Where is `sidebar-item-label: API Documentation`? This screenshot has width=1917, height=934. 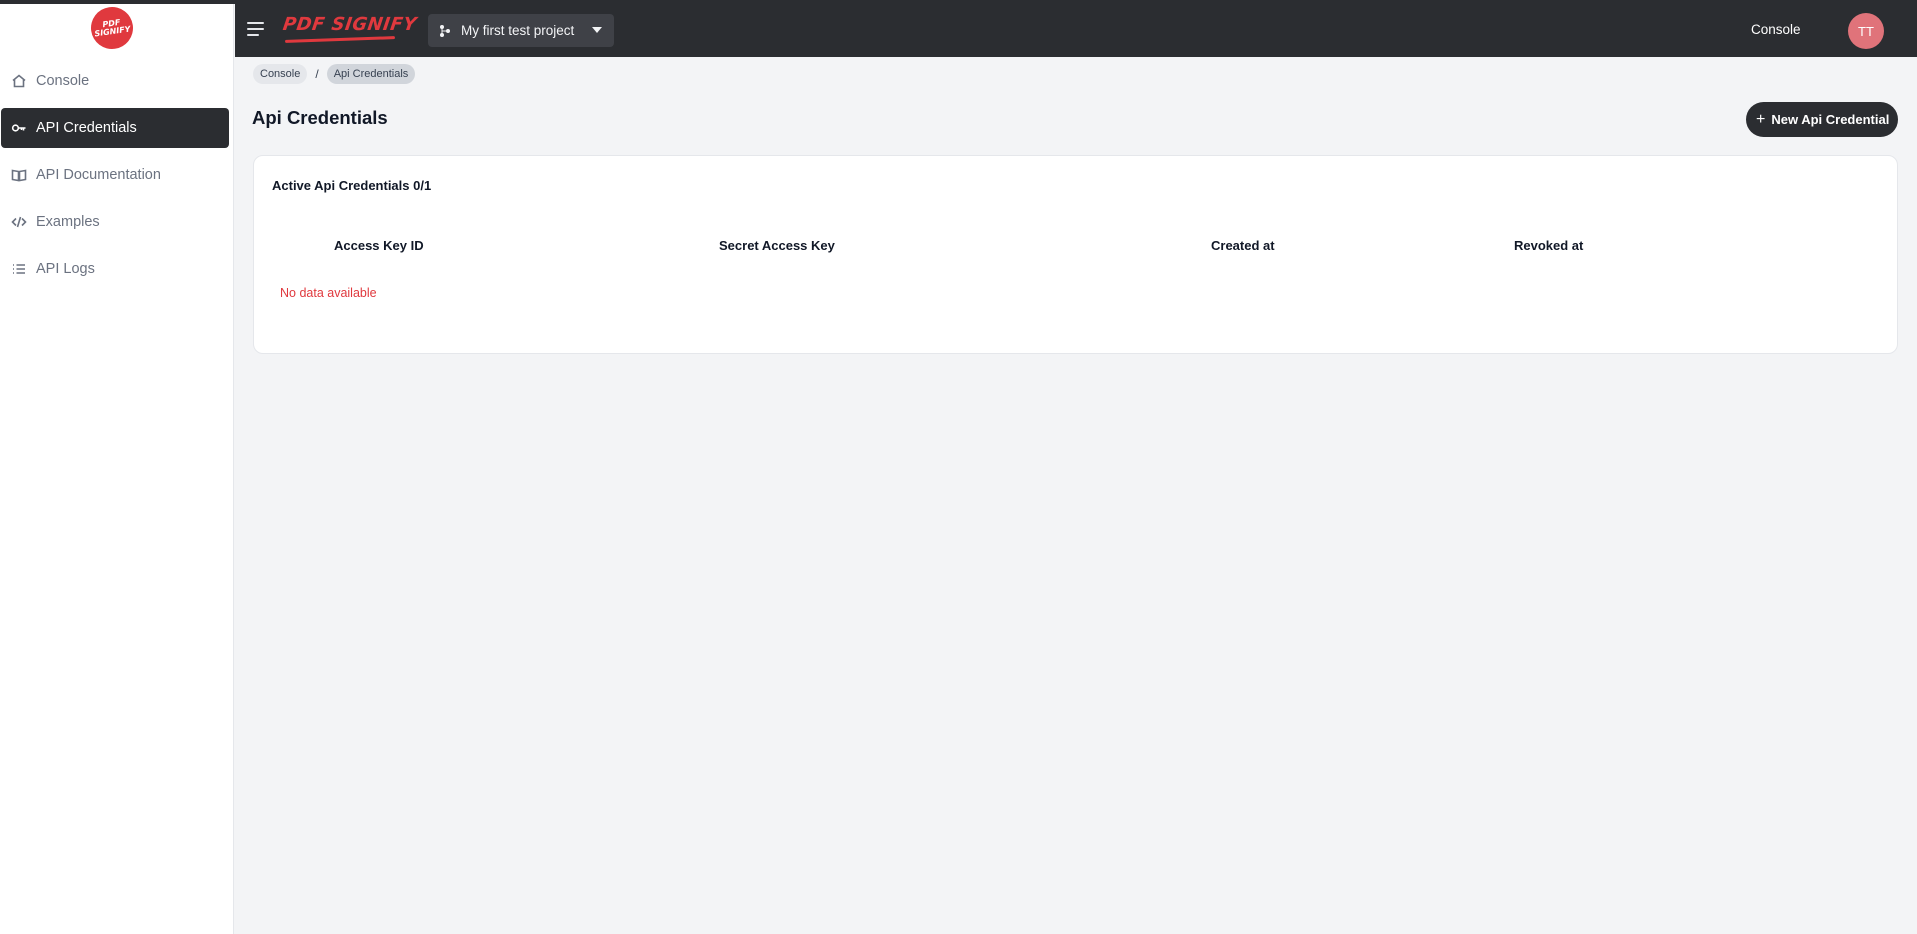
sidebar-item-label: API Documentation is located at coordinates (98, 175).